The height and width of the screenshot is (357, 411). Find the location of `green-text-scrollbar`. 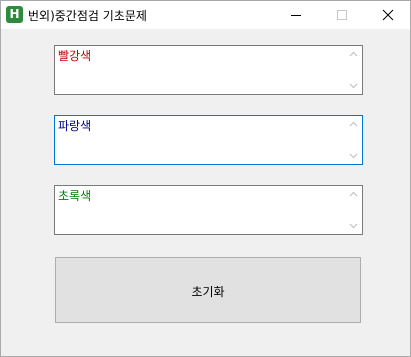

green-text-scrollbar is located at coordinates (353, 210).